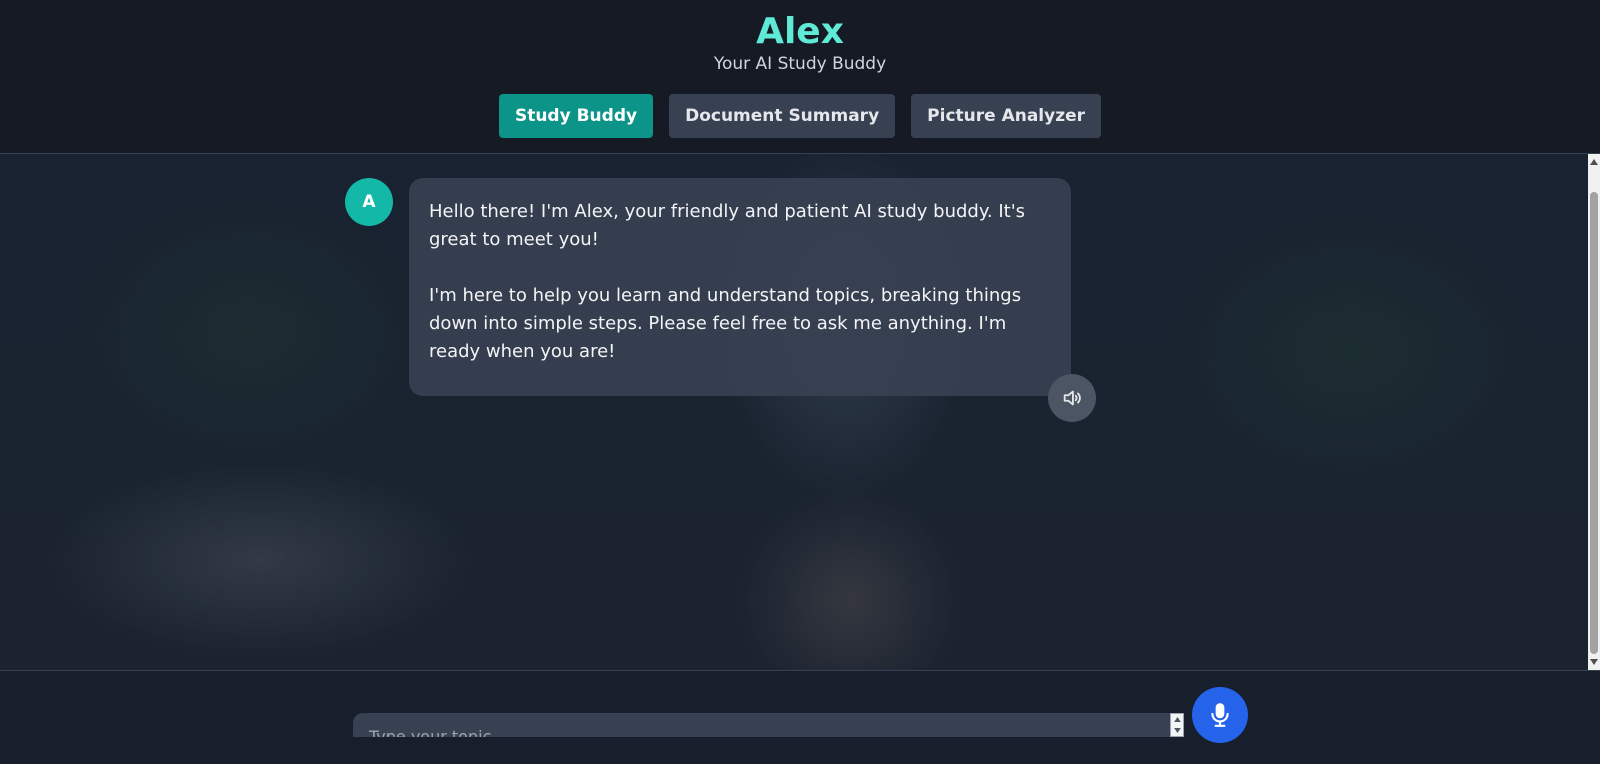 The height and width of the screenshot is (764, 1600). I want to click on app-title: Alex, so click(800, 31).